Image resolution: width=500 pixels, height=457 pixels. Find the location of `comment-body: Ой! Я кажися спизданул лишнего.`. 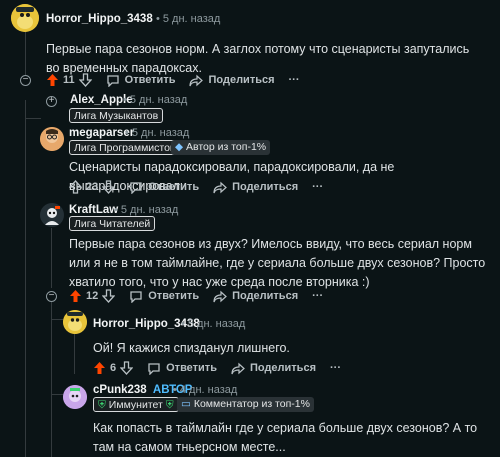

comment-body: Ой! Я кажися спизданул лишнего. is located at coordinates (191, 348).